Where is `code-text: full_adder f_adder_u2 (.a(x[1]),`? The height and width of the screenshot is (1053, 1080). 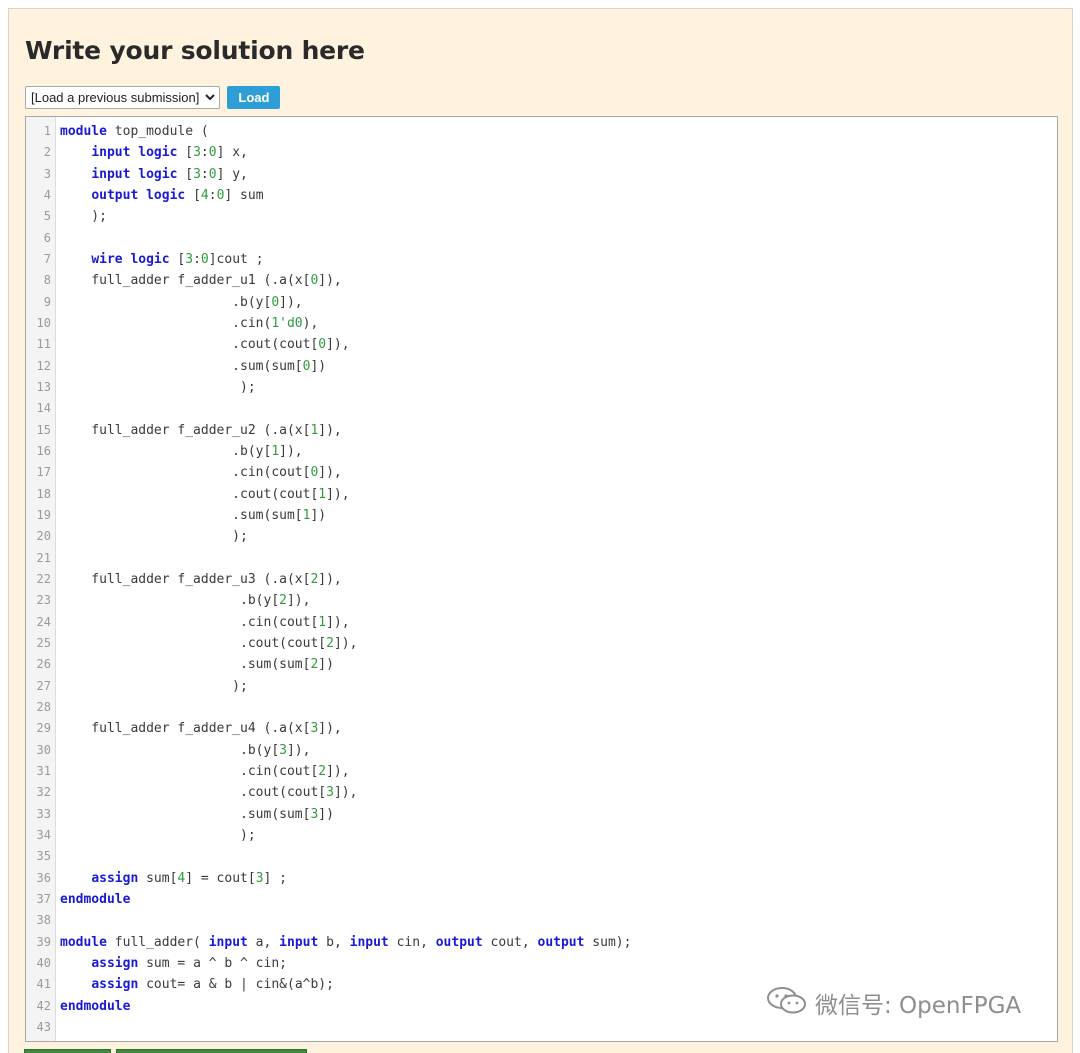
code-text: full_adder f_adder_u2 (.a(x[1]), is located at coordinates (200, 430).